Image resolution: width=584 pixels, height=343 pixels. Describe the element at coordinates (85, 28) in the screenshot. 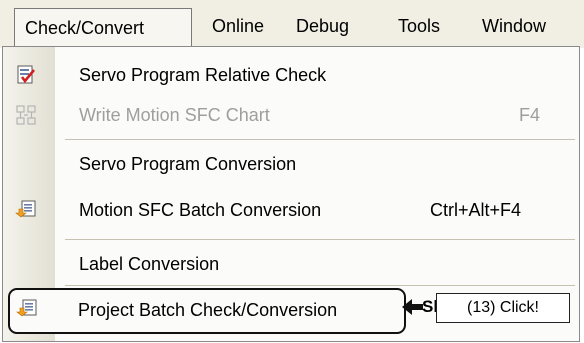

I see `menu-check-convert-label: Check/Convert` at that location.